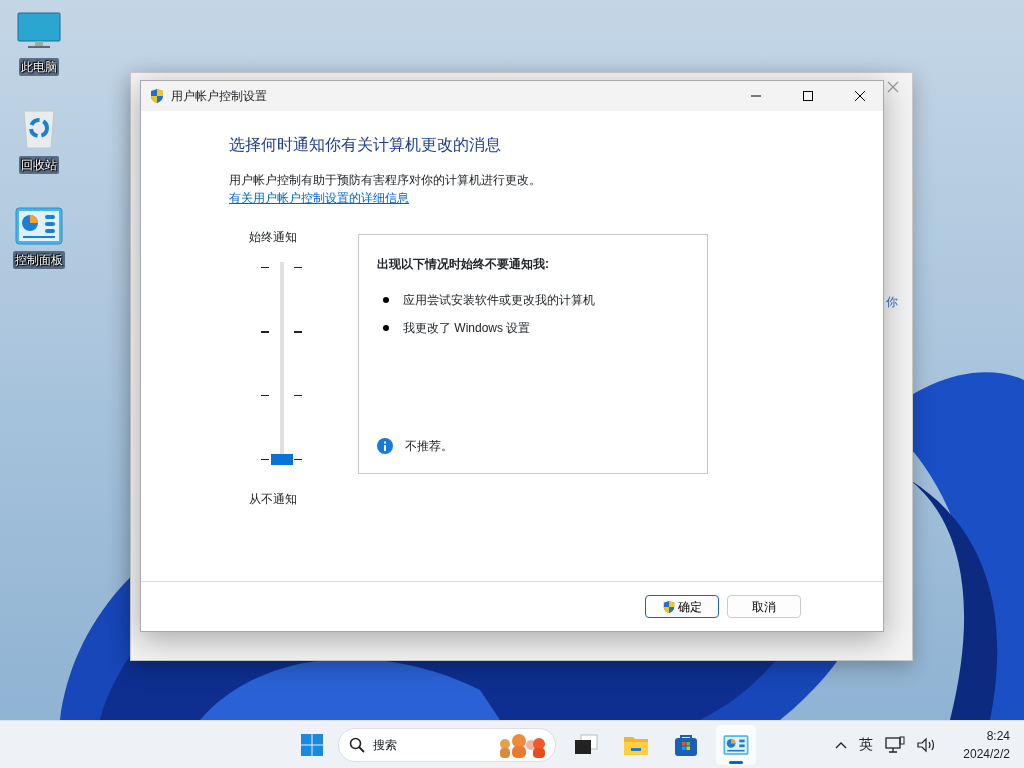 The image size is (1024, 768). Describe the element at coordinates (467, 328) in the screenshot. I see `info-item: 我更改了 Windows 设置` at that location.